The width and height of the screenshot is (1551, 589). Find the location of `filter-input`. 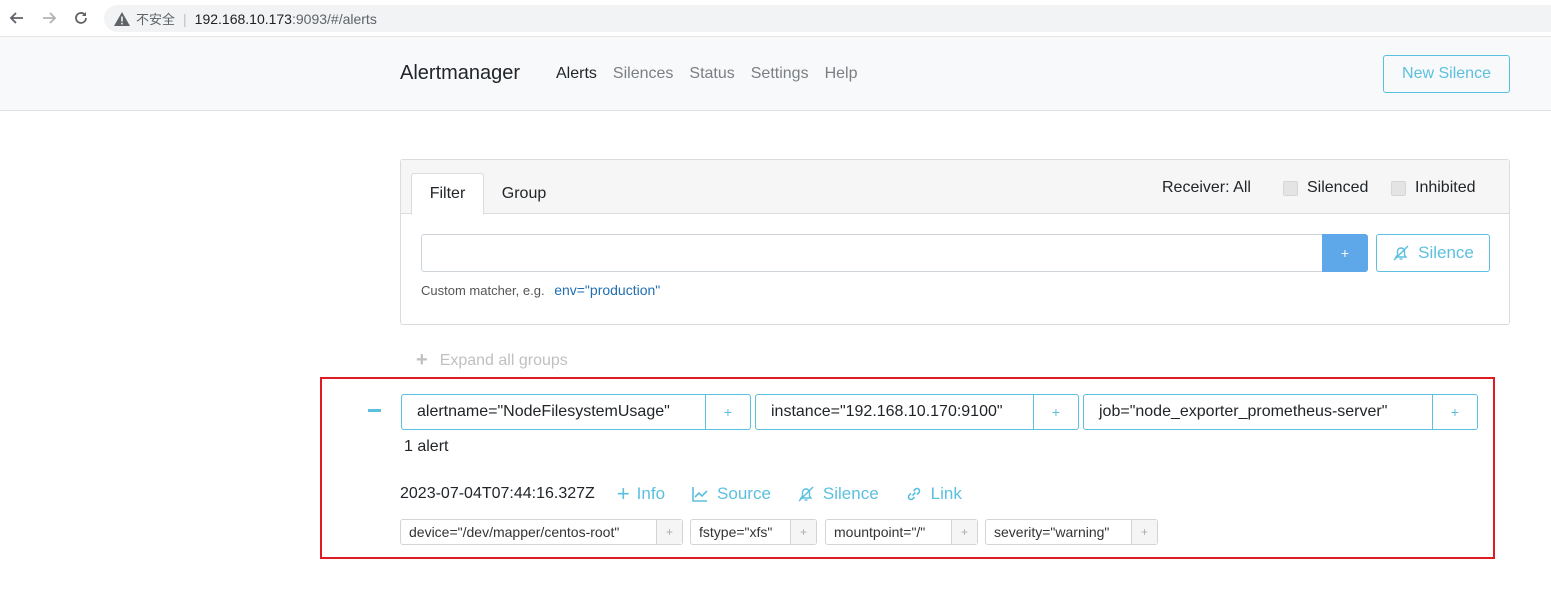

filter-input is located at coordinates (872, 253).